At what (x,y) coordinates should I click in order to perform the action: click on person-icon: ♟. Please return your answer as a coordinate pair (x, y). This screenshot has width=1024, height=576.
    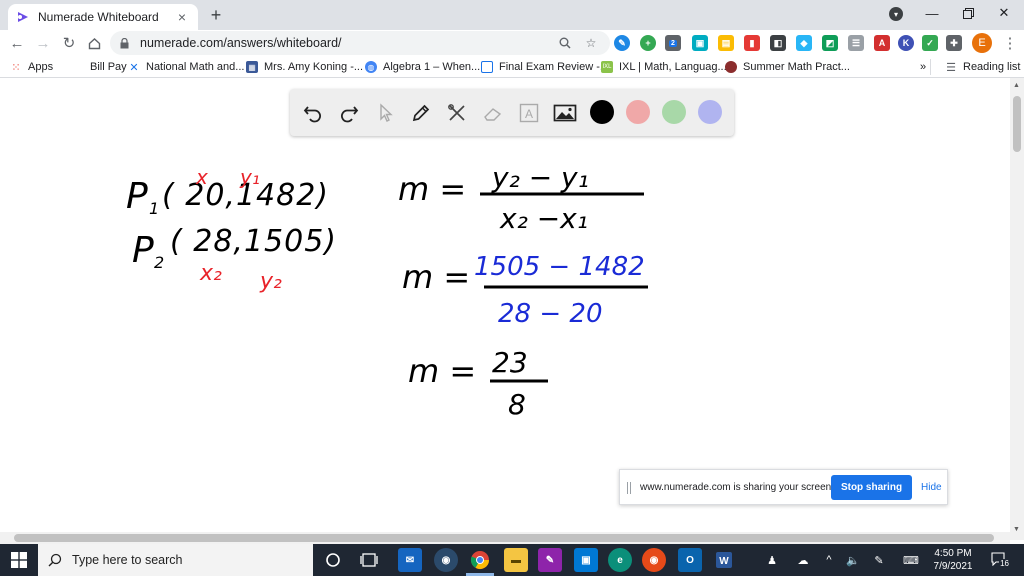
    Looking at the image, I should click on (772, 560).